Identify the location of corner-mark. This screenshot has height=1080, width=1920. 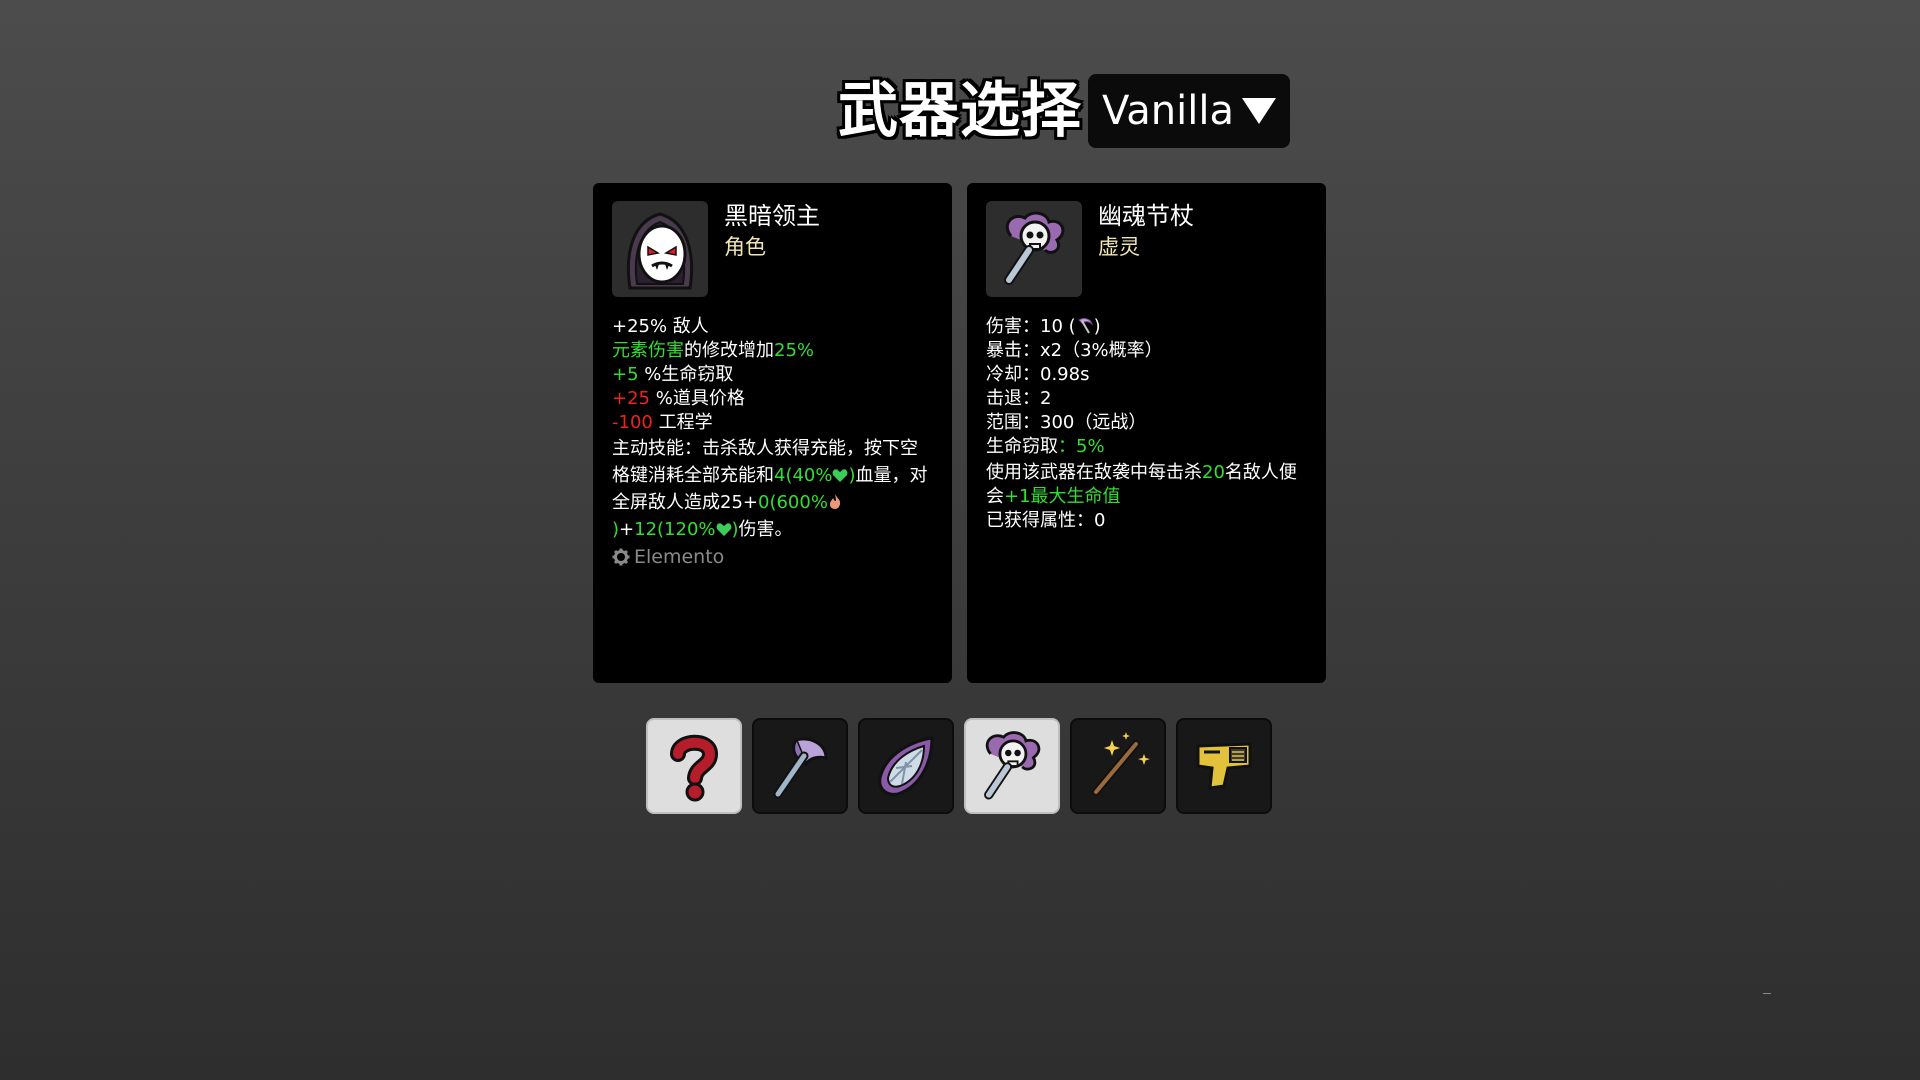
(1767, 993).